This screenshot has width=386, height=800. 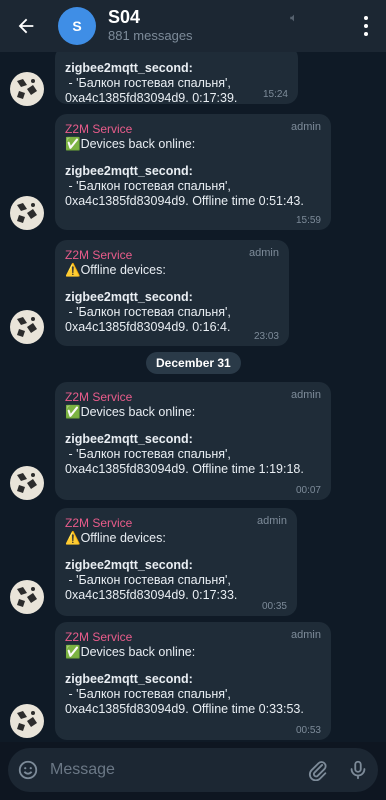 I want to click on message-line: 0xa4c1385fd83094d9. 0:16:4., so click(x=148, y=327).